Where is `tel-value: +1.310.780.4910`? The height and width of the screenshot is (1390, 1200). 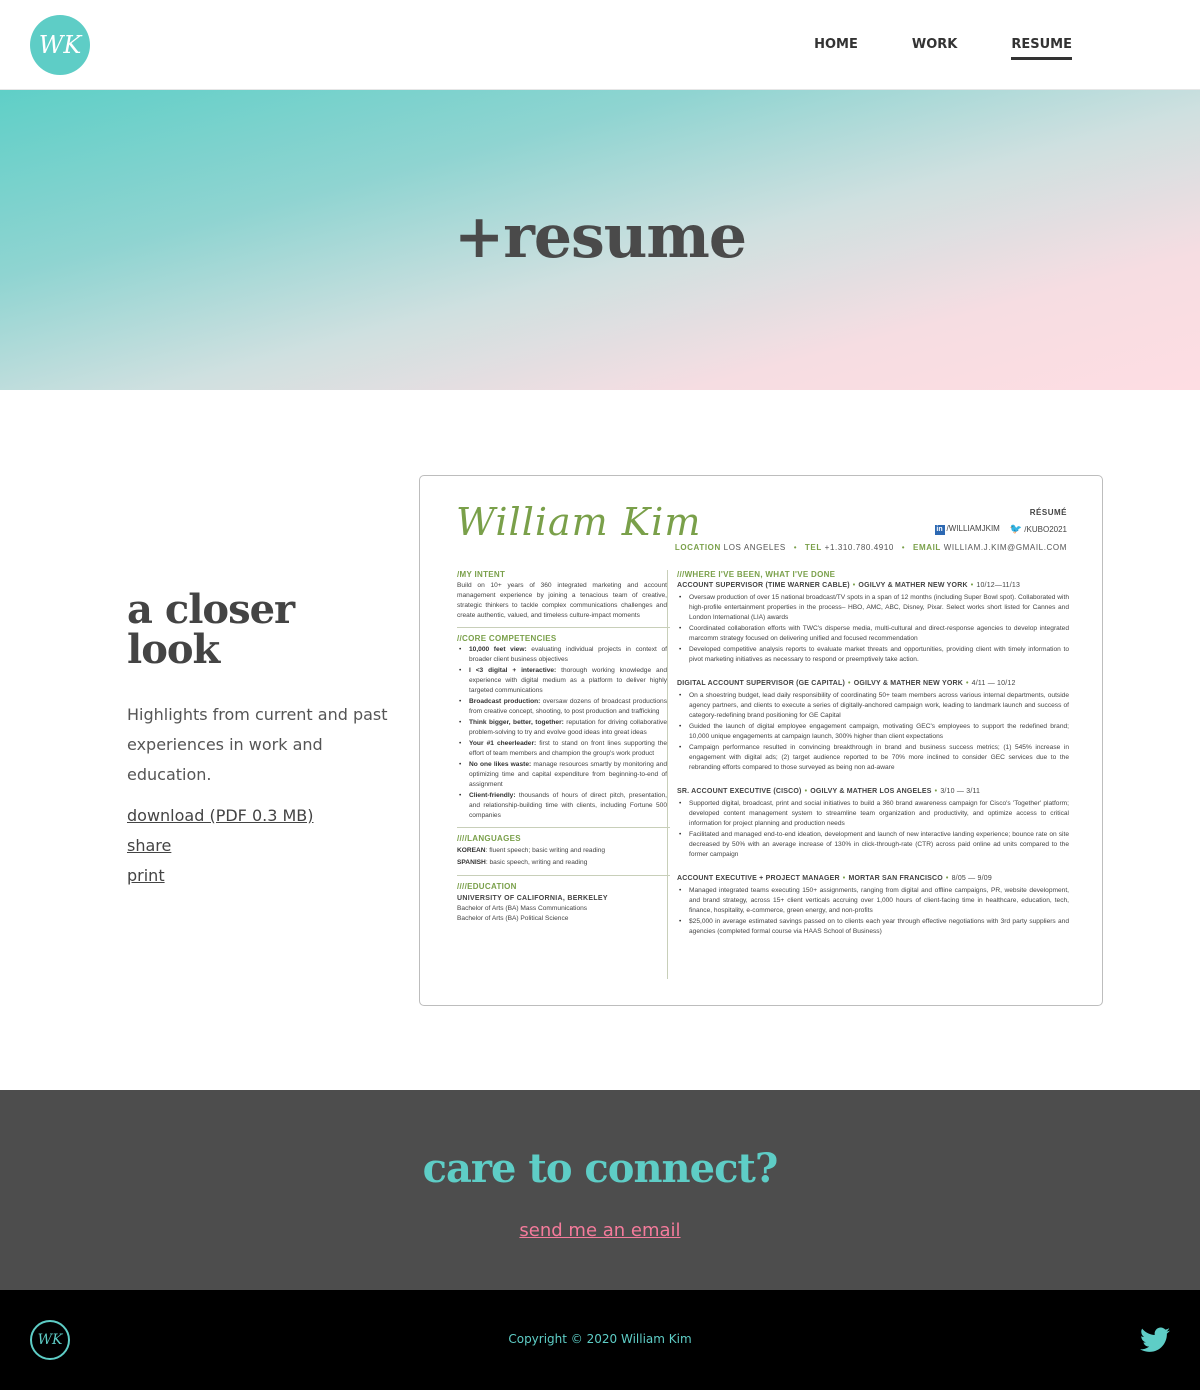 tel-value: +1.310.780.4910 is located at coordinates (859, 547).